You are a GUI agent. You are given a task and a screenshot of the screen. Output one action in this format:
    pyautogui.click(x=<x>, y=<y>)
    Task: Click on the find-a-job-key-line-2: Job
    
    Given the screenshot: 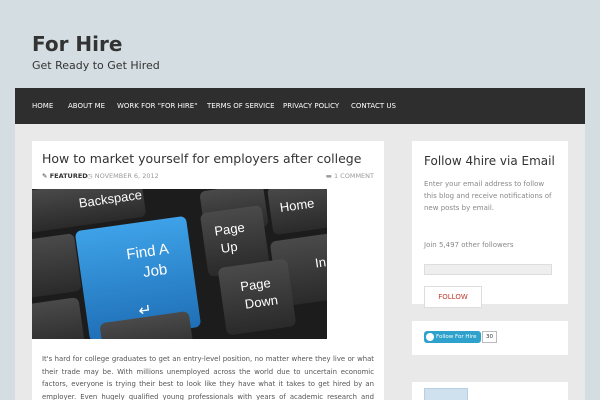 What is the action you would take?
    pyautogui.click(x=155, y=271)
    